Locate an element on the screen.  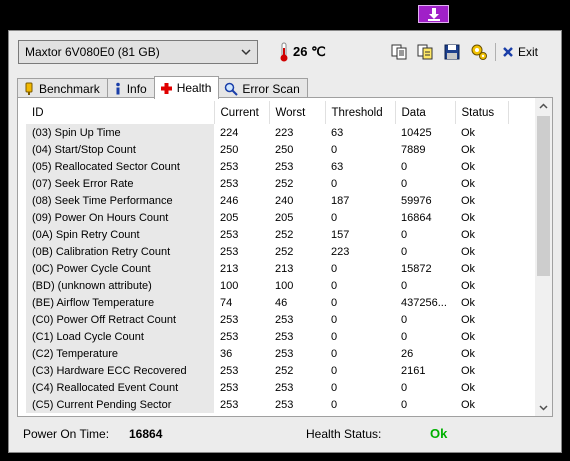
copy-all-button is located at coordinates (425, 52).